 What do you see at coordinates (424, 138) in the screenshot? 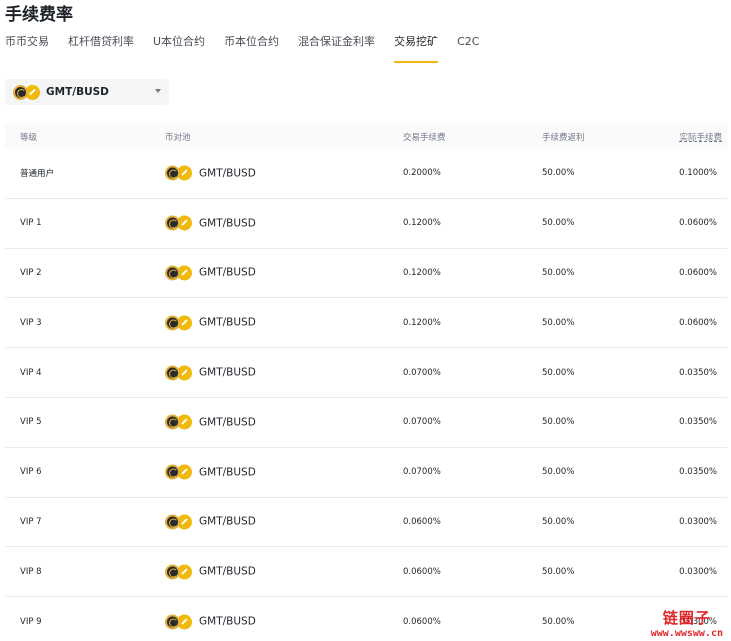
I see `header-fee: 交易手续费` at bounding box center [424, 138].